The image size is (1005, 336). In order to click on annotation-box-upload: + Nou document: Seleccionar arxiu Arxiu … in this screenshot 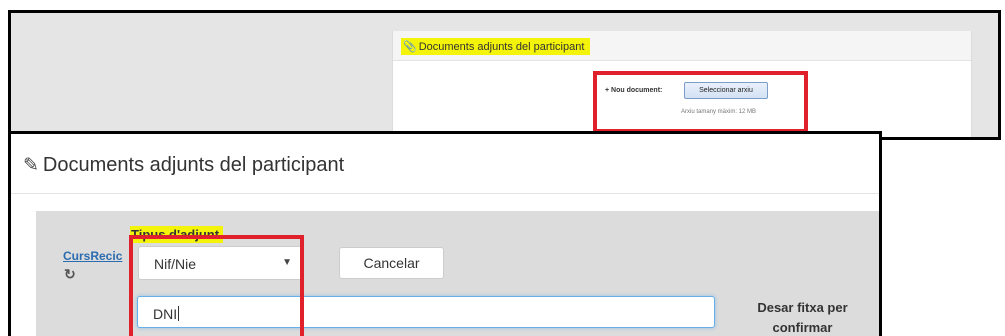, I will do `click(700, 102)`.